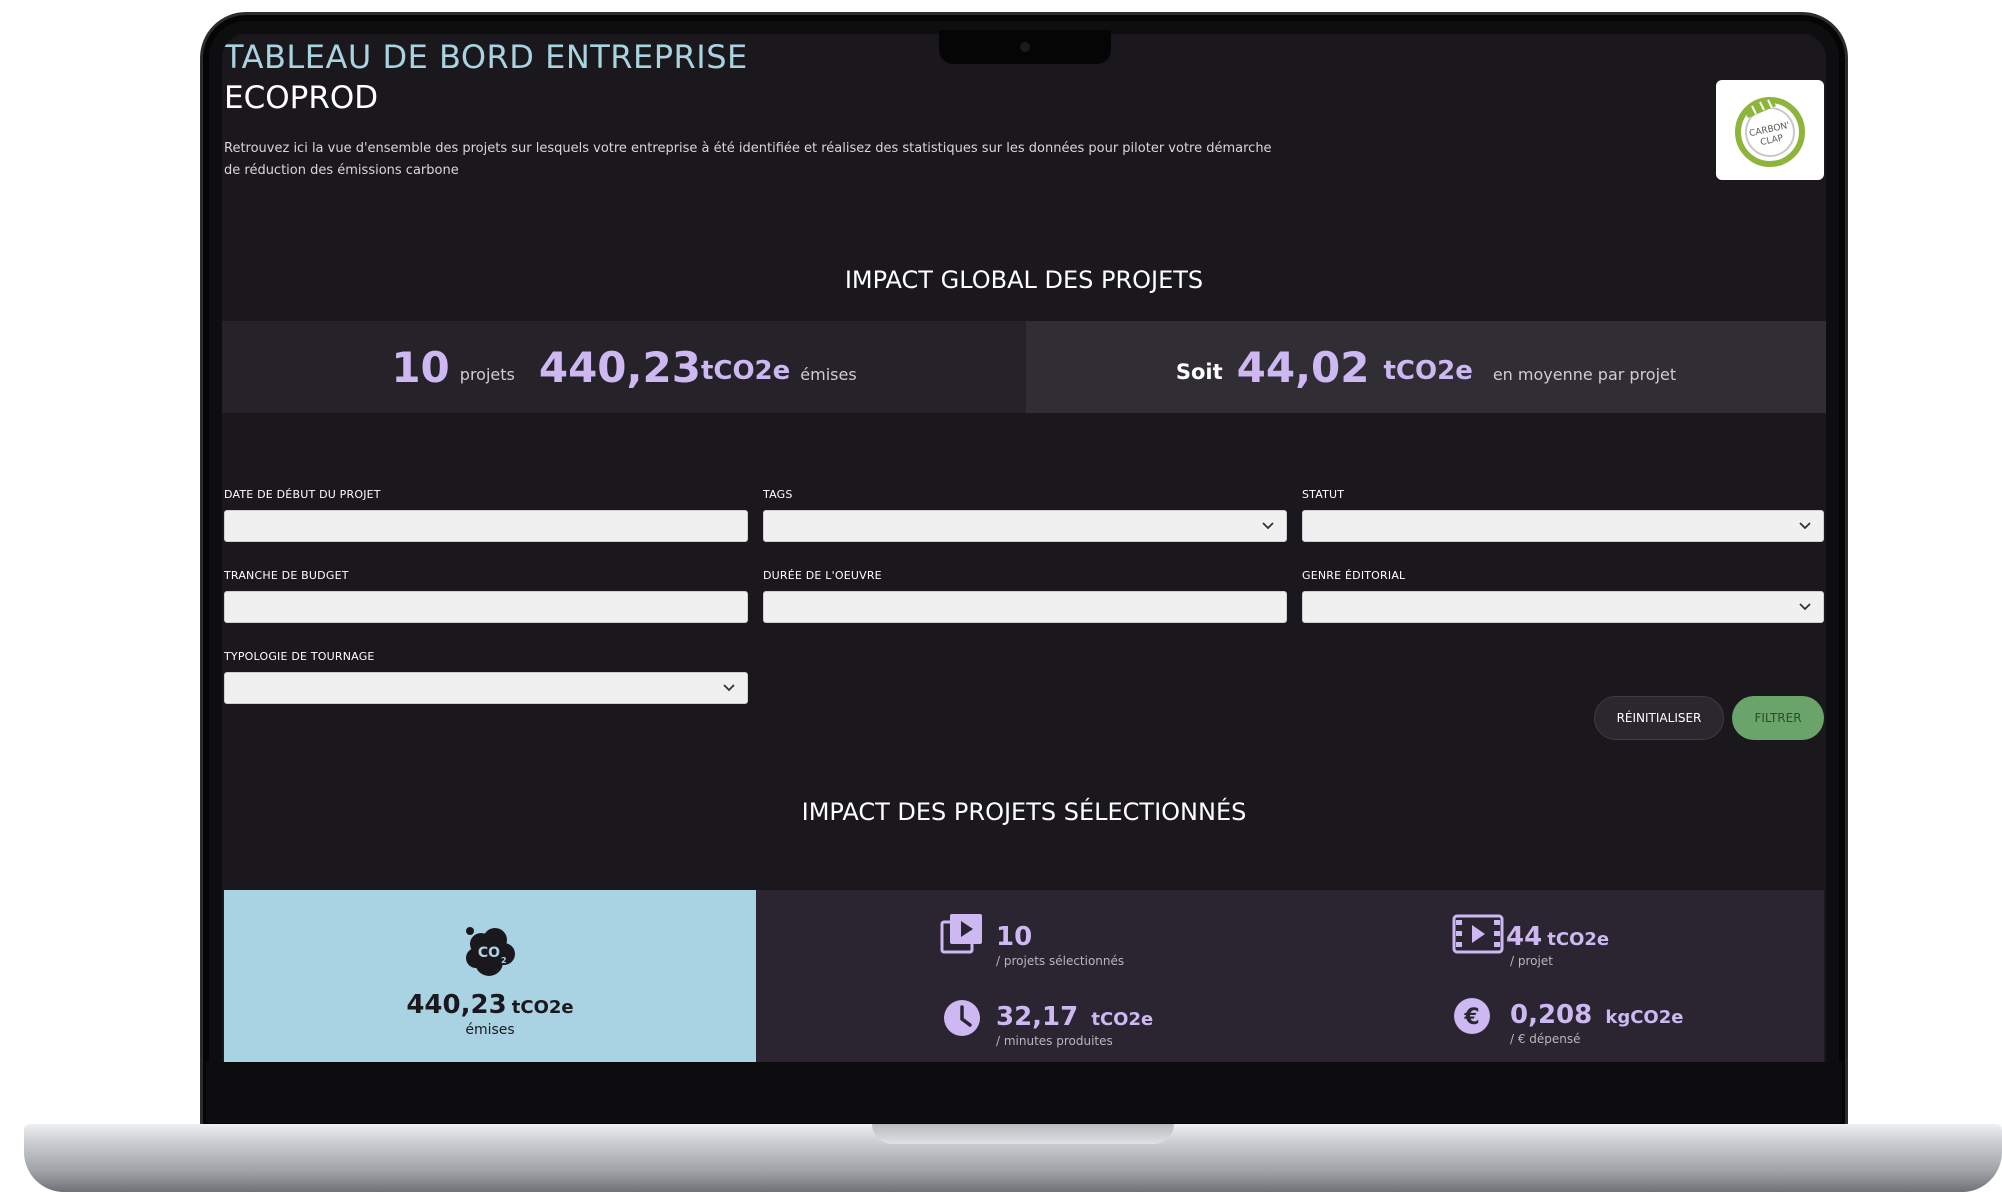  Describe the element at coordinates (1778, 718) in the screenshot. I see `filter-button: FILTRER` at that location.